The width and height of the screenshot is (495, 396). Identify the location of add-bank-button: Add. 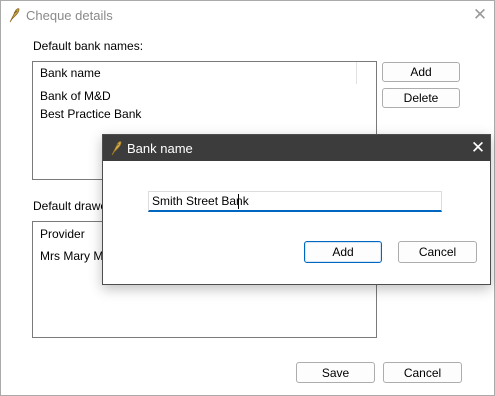
(421, 72).